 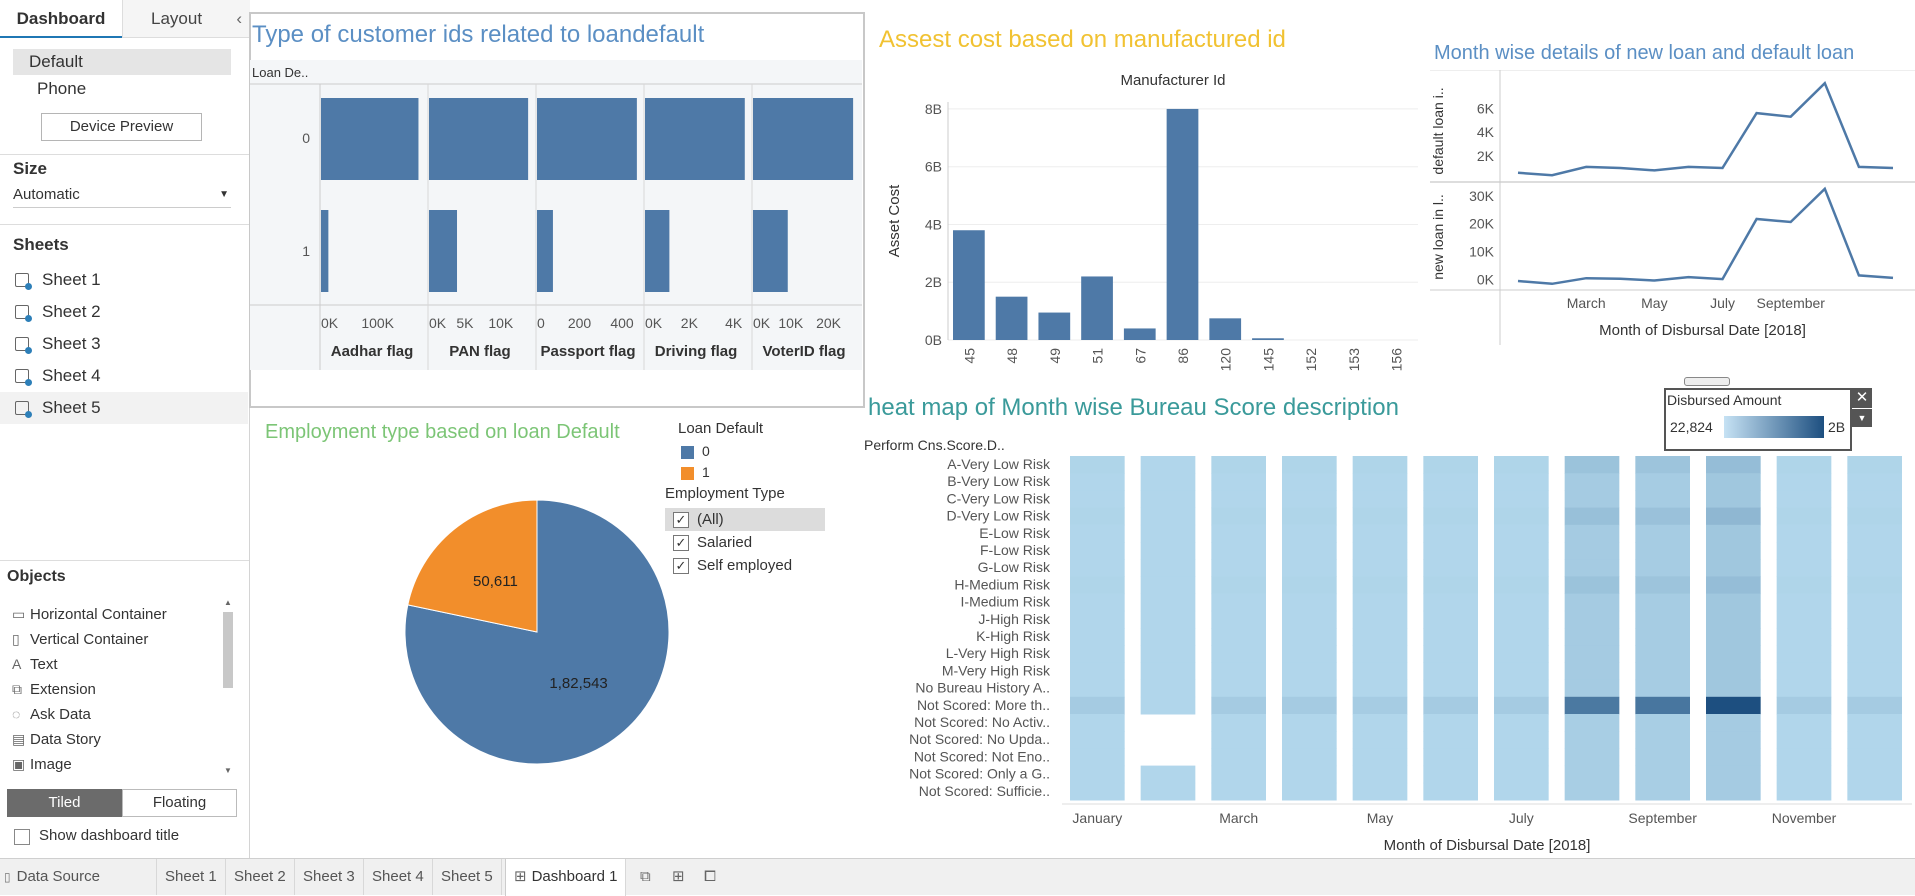 What do you see at coordinates (179, 803) in the screenshot?
I see `floating-toggle: Floating` at bounding box center [179, 803].